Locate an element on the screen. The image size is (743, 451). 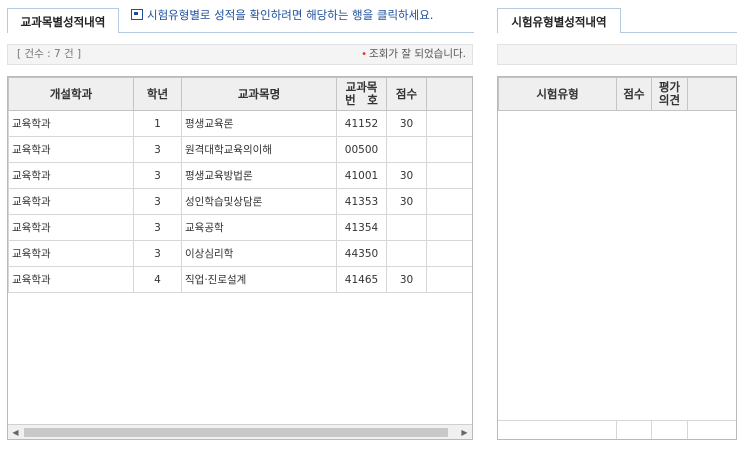
table-header-row: 개설학과 학년 교과목명 교과목 번 호 점수 is located at coordinates (240, 94).